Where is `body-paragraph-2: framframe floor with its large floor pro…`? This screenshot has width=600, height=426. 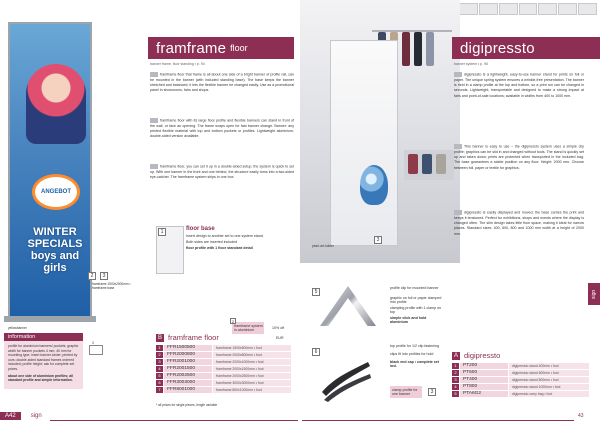
body-paragraph-2: framframe floor with its large floor pro… is located at coordinates (222, 129).